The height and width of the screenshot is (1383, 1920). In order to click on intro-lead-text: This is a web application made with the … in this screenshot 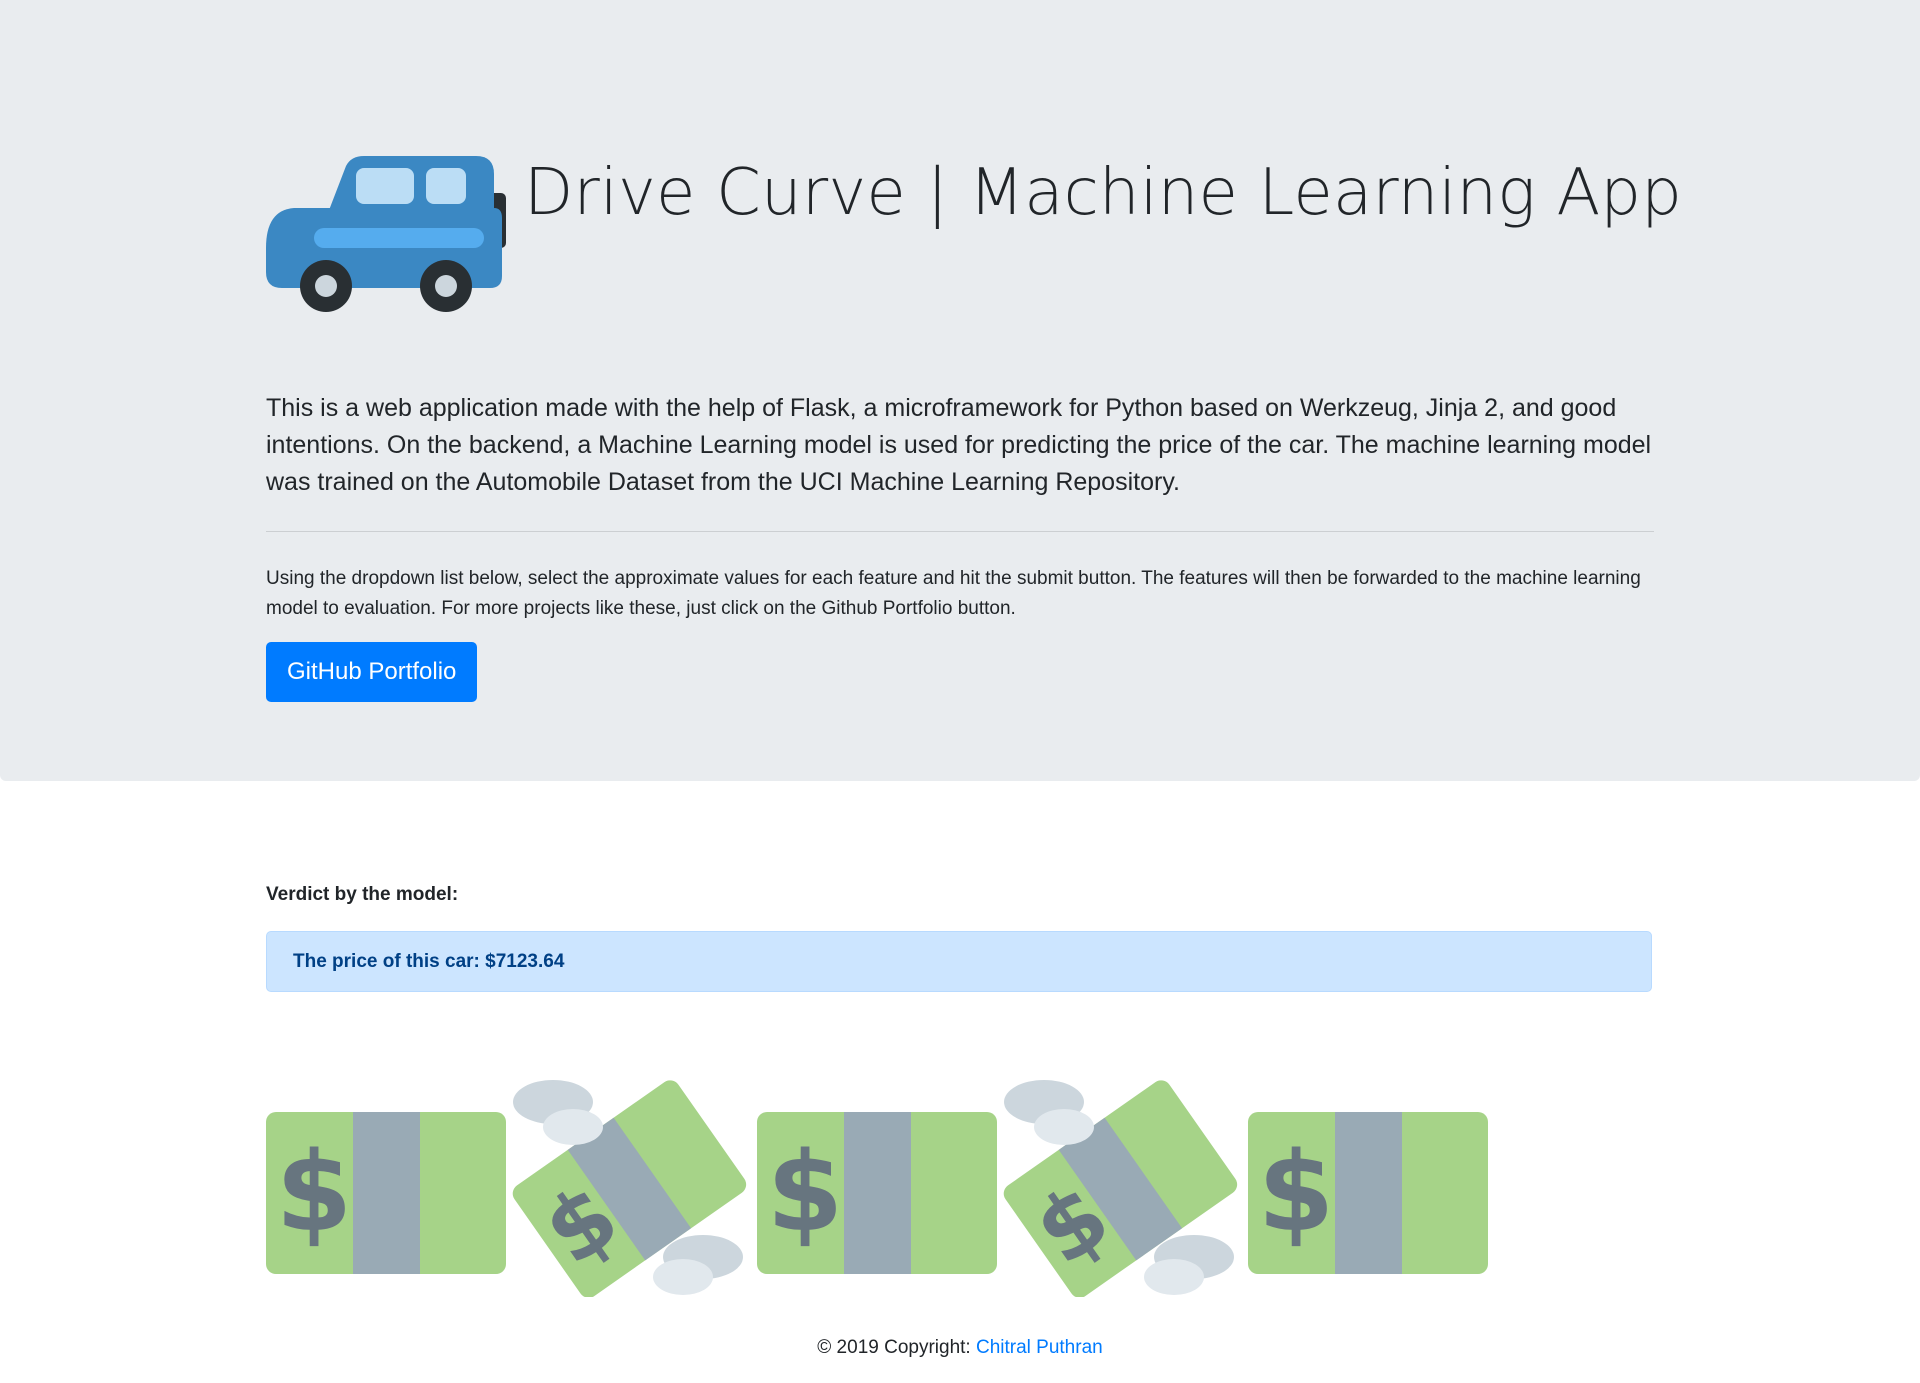, I will do `click(959, 445)`.